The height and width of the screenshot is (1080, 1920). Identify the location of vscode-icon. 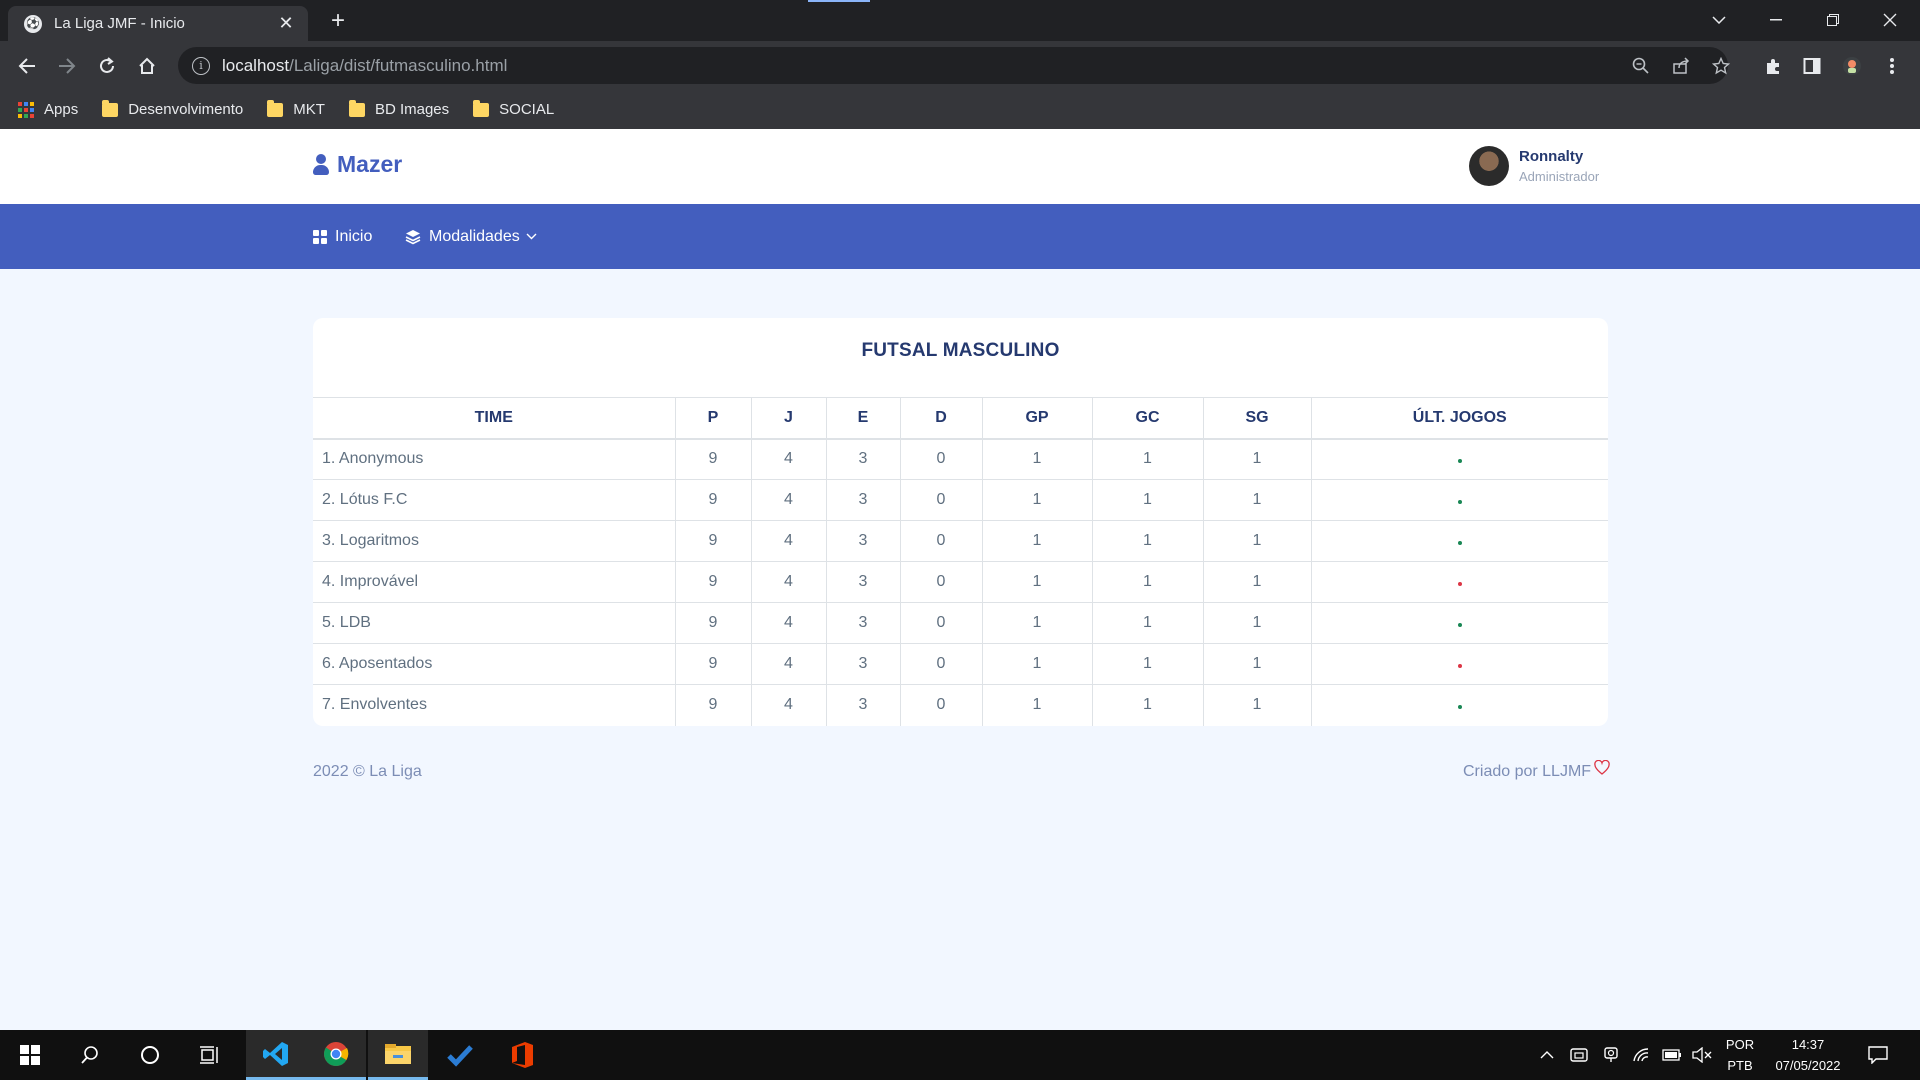
(276, 1055).